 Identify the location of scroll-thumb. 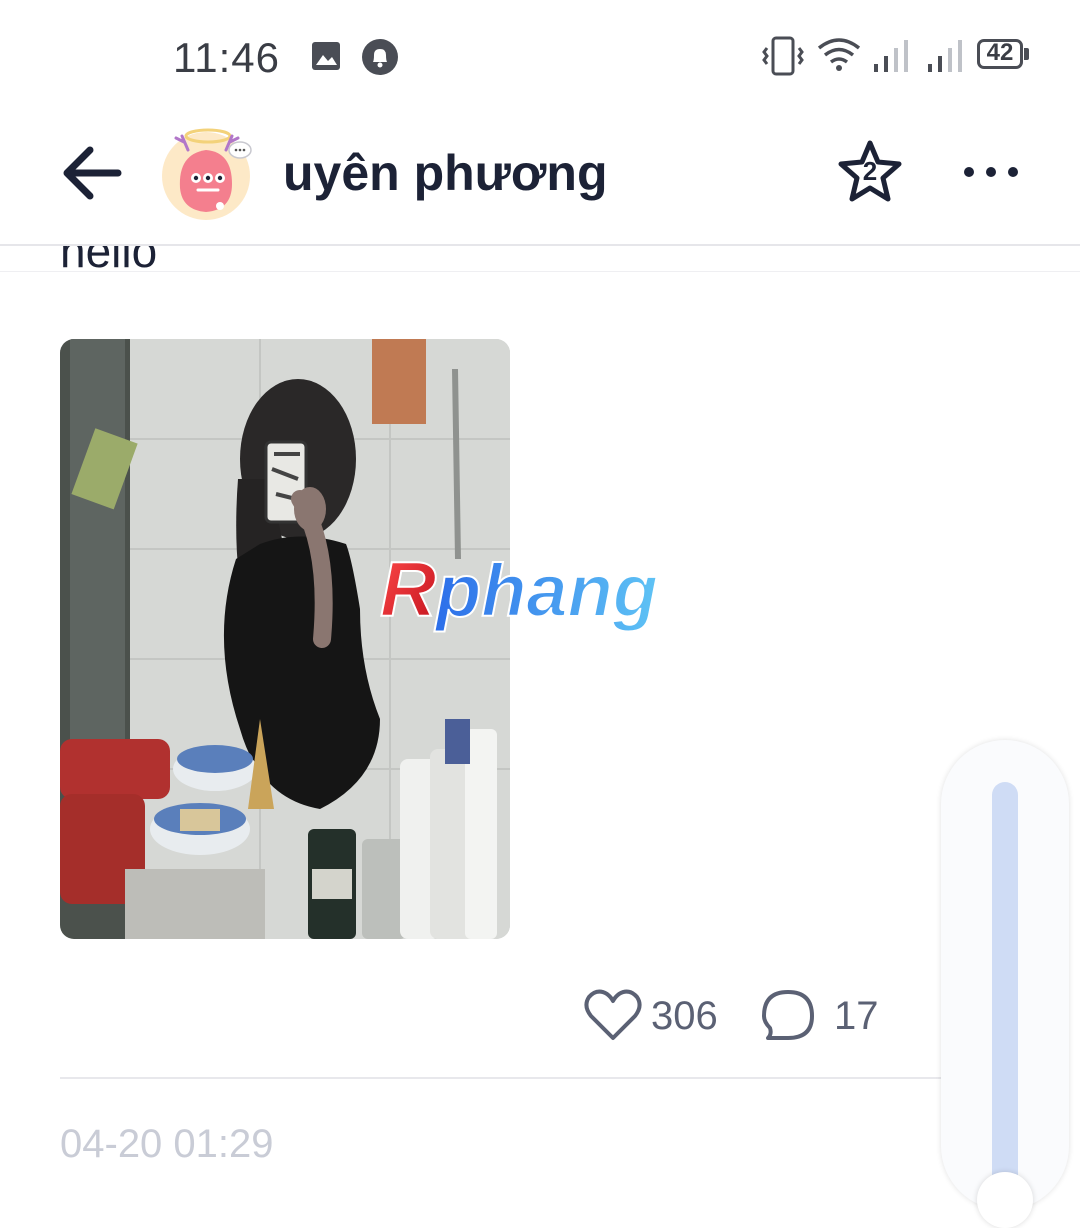
(1005, 1200).